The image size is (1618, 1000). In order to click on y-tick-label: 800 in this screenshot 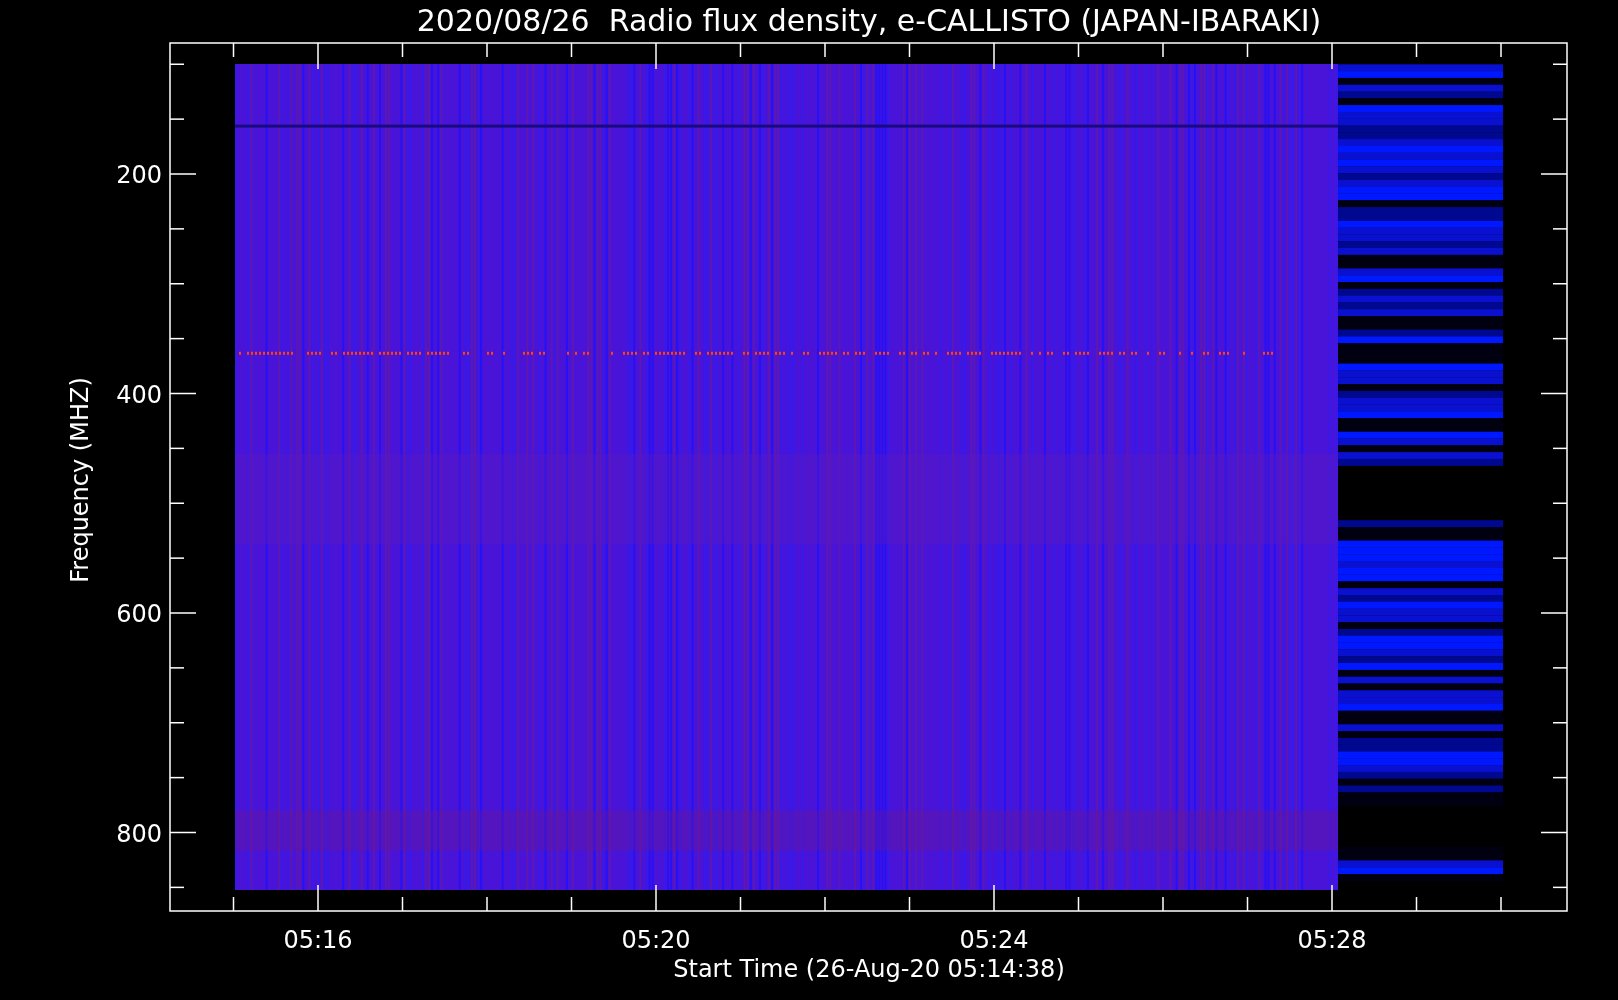, I will do `click(139, 833)`.